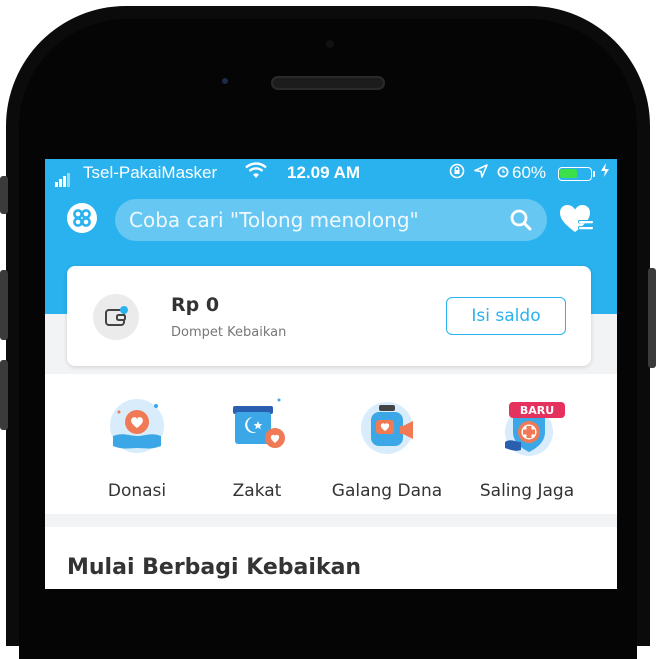 This screenshot has height=659, width=656. I want to click on battery-percent: 60%, so click(529, 172).